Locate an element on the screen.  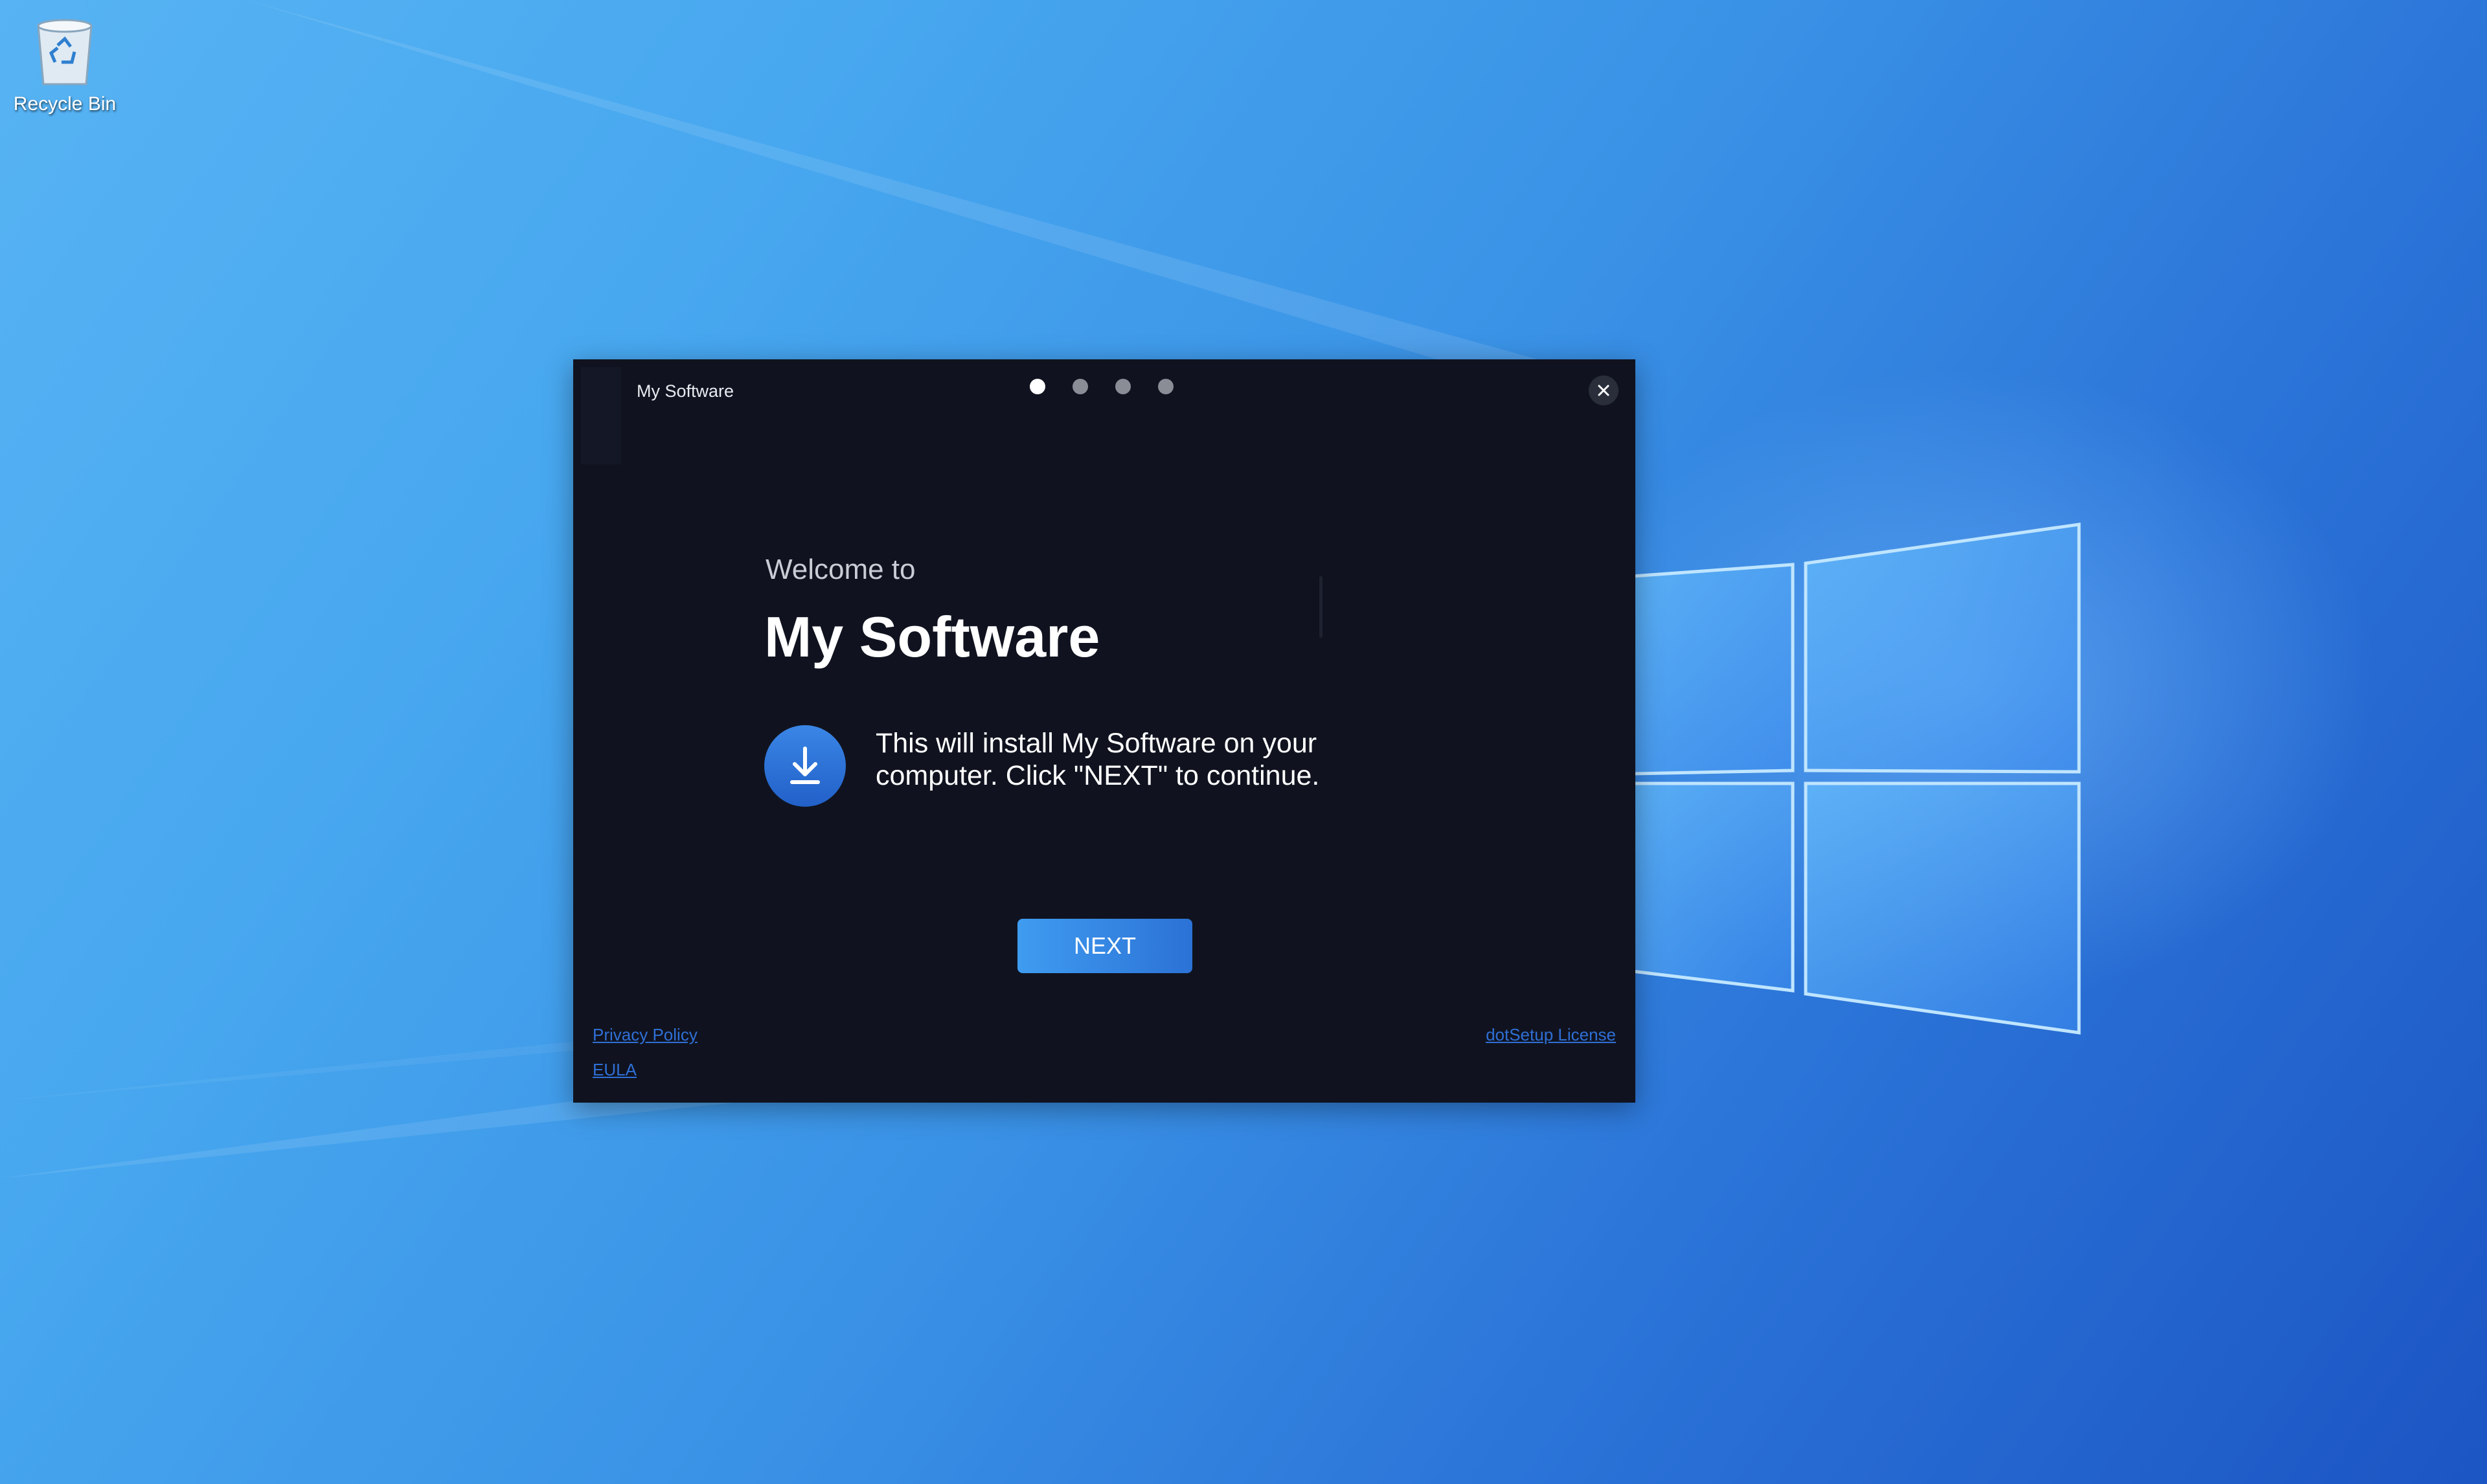
windows-logo is located at coordinates (1856, 779).